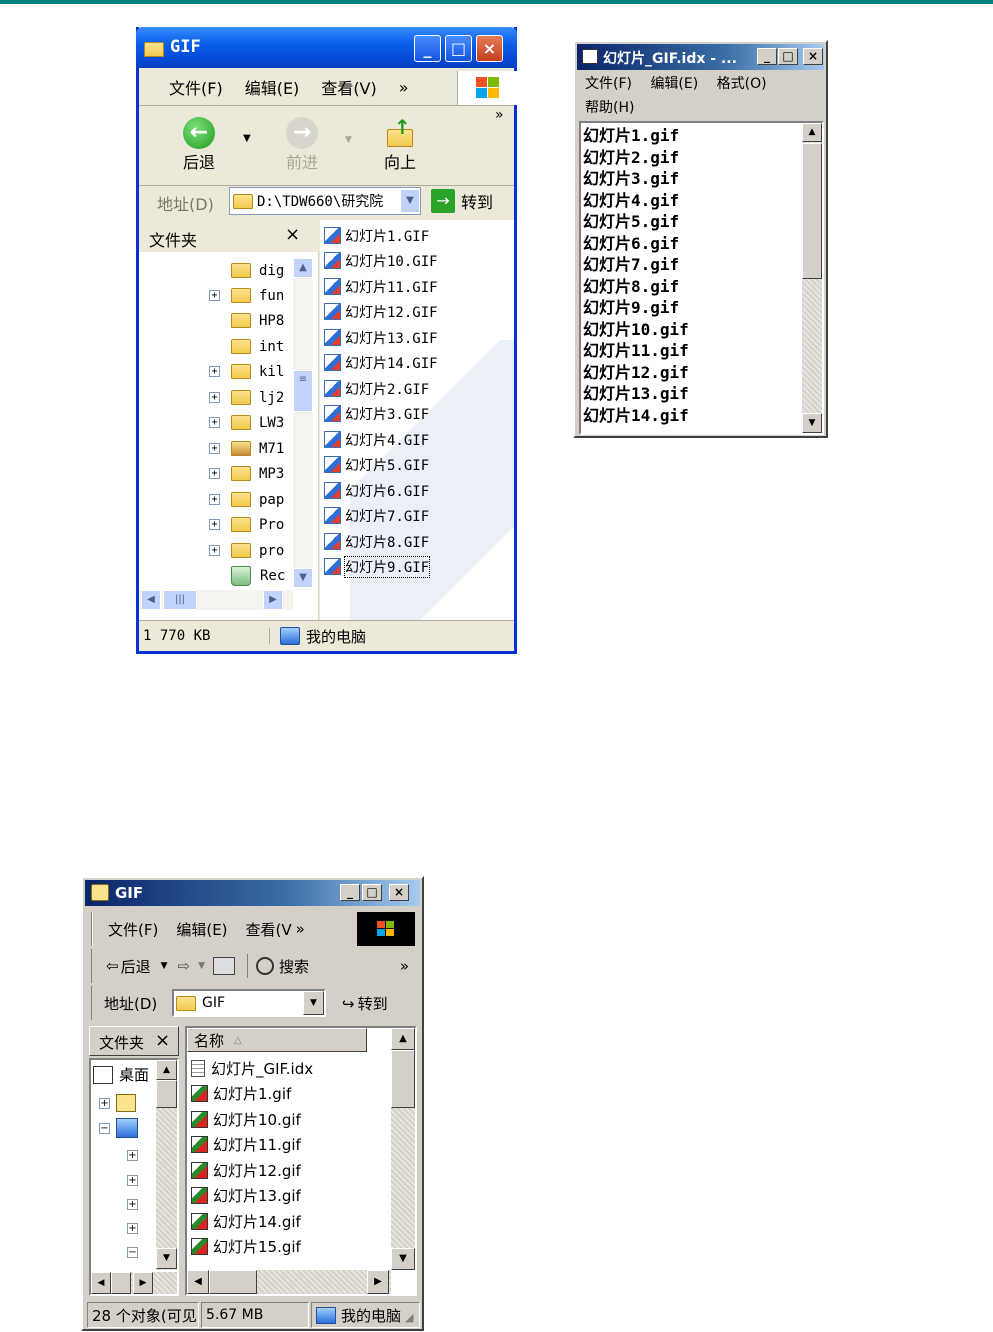 This screenshot has height=1332, width=993. What do you see at coordinates (241, 1093) in the screenshot?
I see `file-item: 幻灯片1.gif` at bounding box center [241, 1093].